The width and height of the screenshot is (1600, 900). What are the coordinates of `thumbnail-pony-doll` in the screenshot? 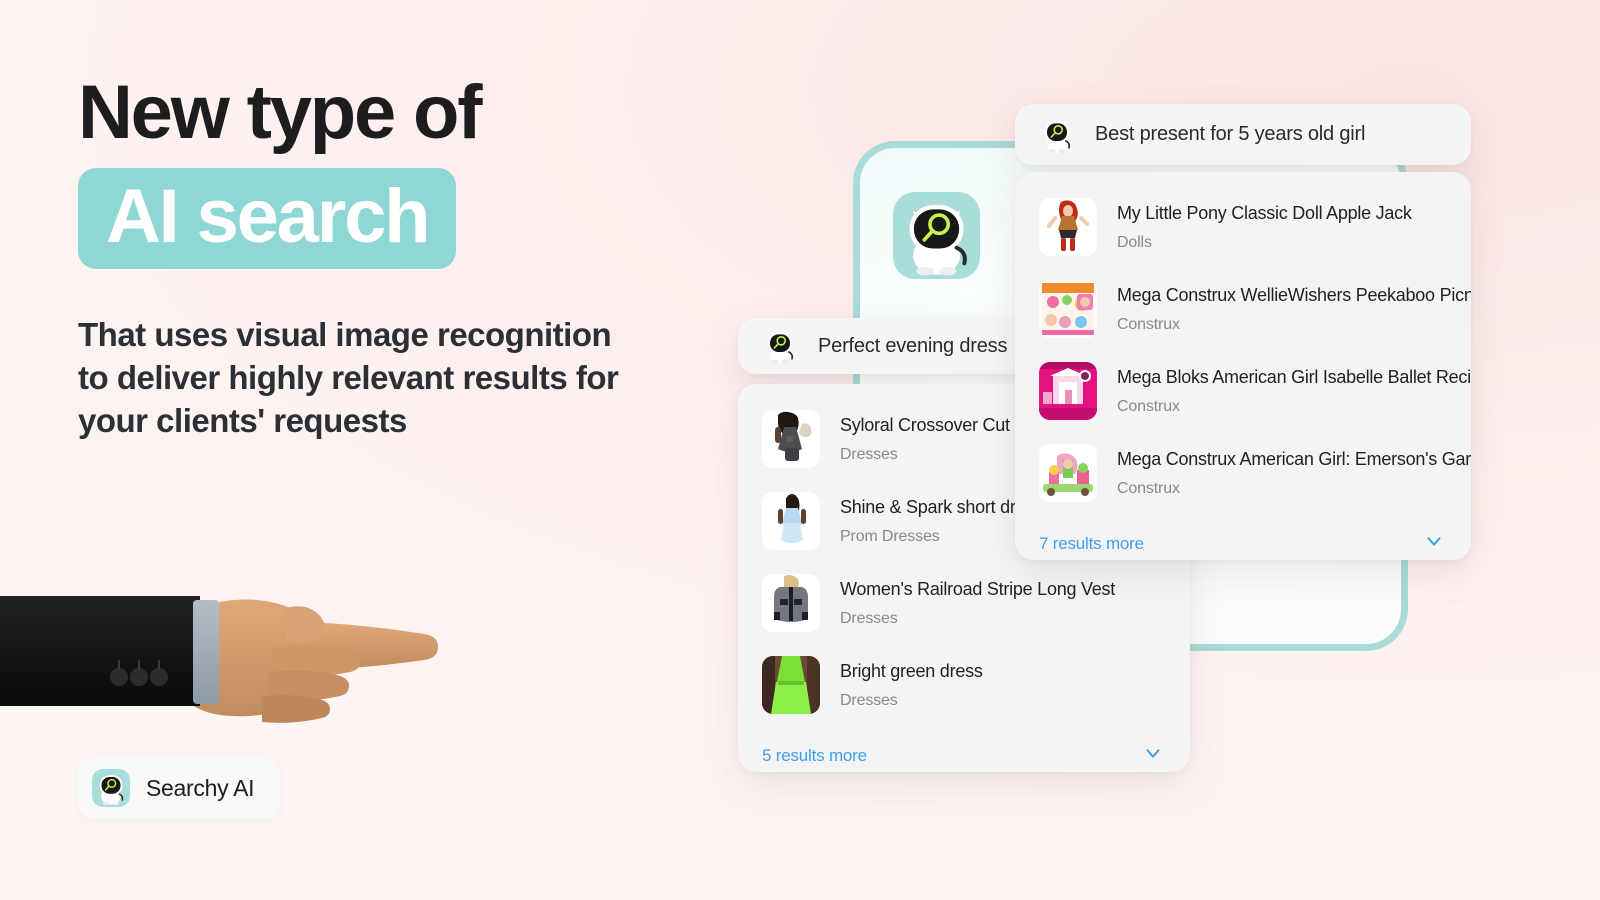 It's located at (1068, 227).